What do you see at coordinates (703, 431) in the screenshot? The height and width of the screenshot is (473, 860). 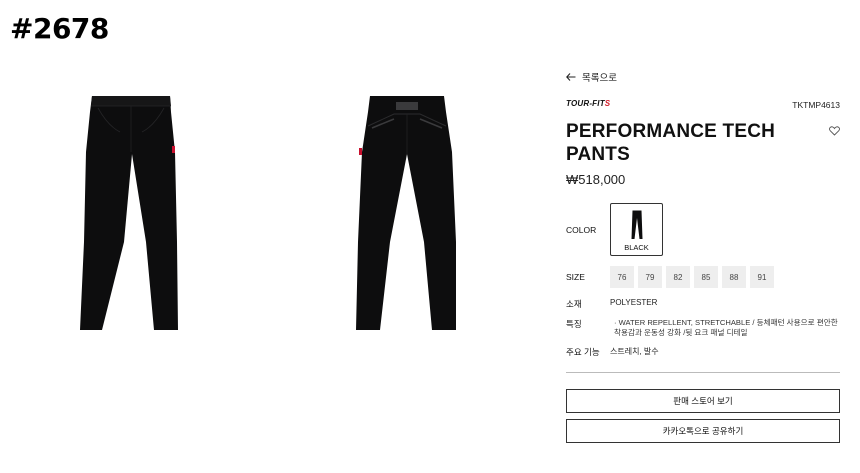 I see `kakao-share-button: 카카오톡으로 공유하기` at bounding box center [703, 431].